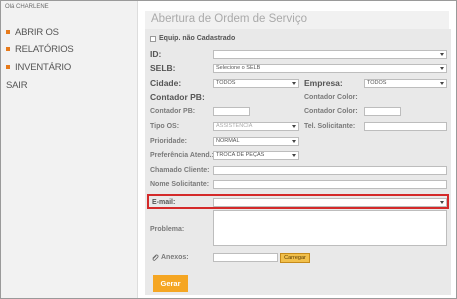 This screenshot has height=299, width=457. What do you see at coordinates (166, 83) in the screenshot?
I see `cidade-label: Cidade:` at bounding box center [166, 83].